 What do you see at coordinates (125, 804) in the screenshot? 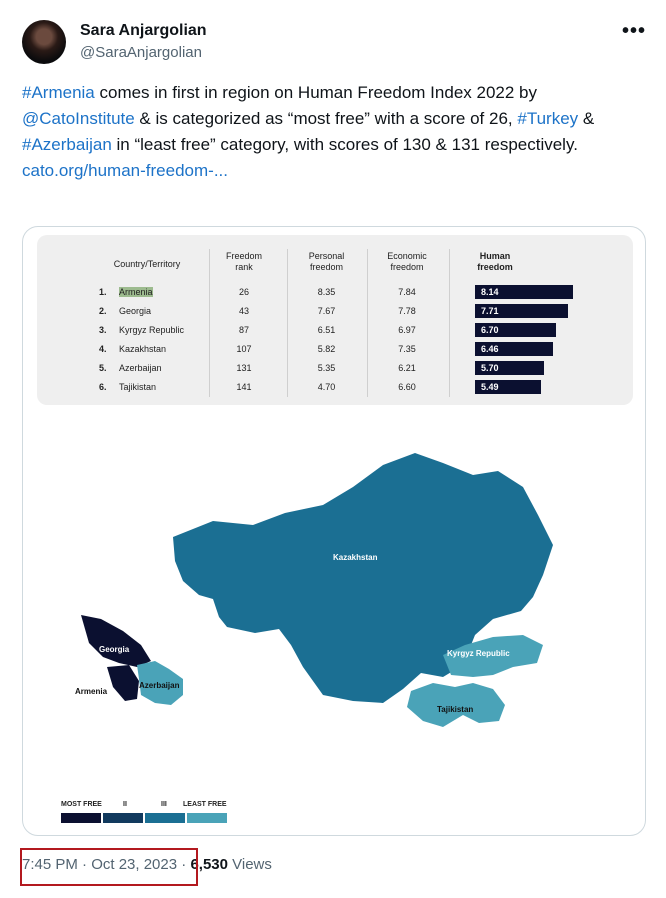
I see `legend-ii: II` at bounding box center [125, 804].